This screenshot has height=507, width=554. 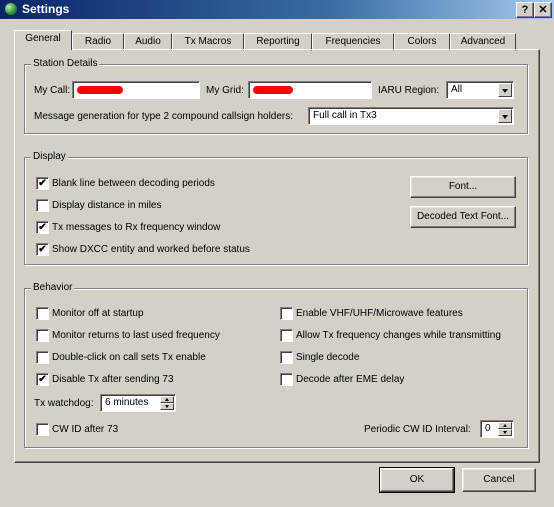 What do you see at coordinates (85, 429) in the screenshot?
I see `cwid-after-73-label: CW ID after 73` at bounding box center [85, 429].